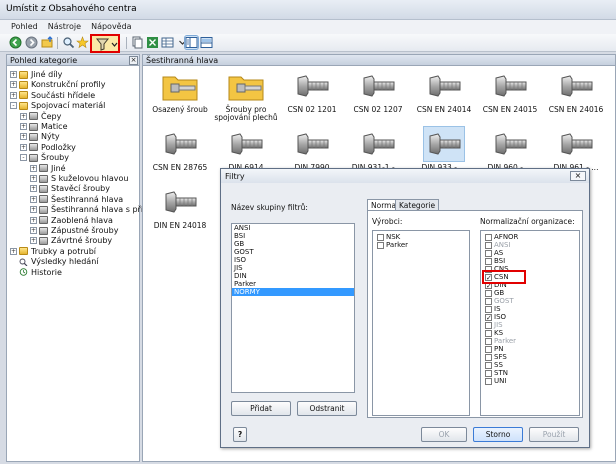  What do you see at coordinates (293, 228) in the screenshot?
I see `filter-group-item: ANSI` at bounding box center [293, 228].